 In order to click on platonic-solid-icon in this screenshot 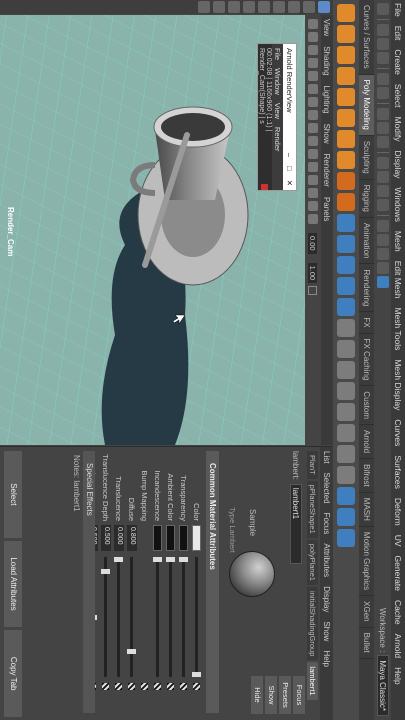, I will do `click(346, 160)`.